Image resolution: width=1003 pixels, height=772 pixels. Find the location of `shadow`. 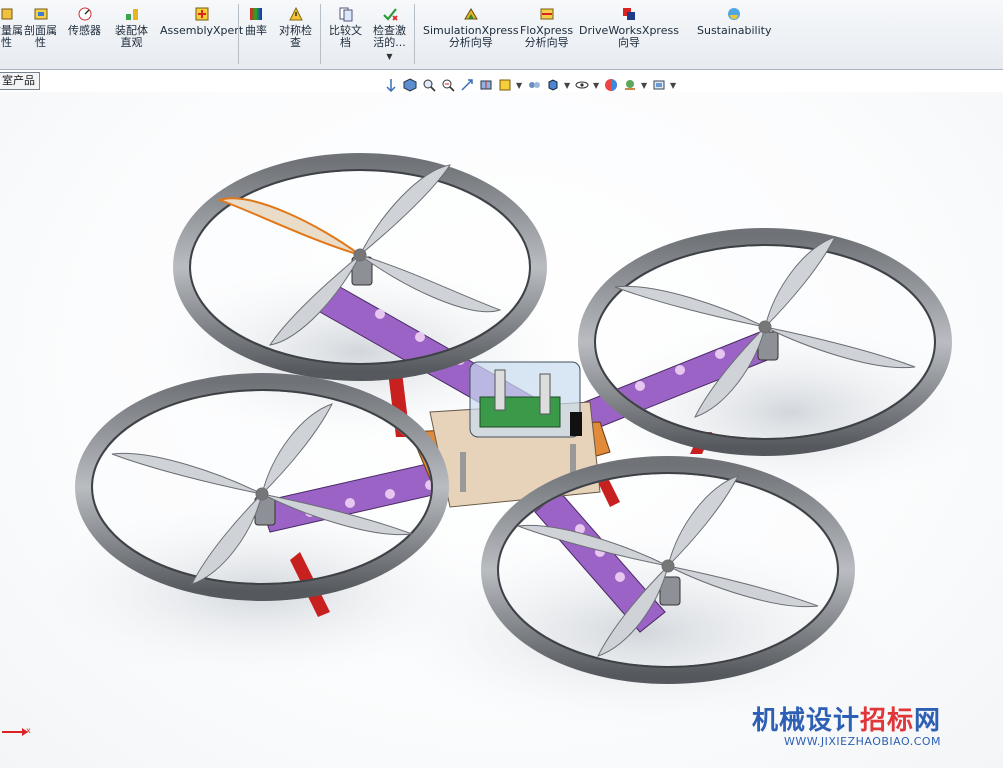

shadow is located at coordinates (790, 412).